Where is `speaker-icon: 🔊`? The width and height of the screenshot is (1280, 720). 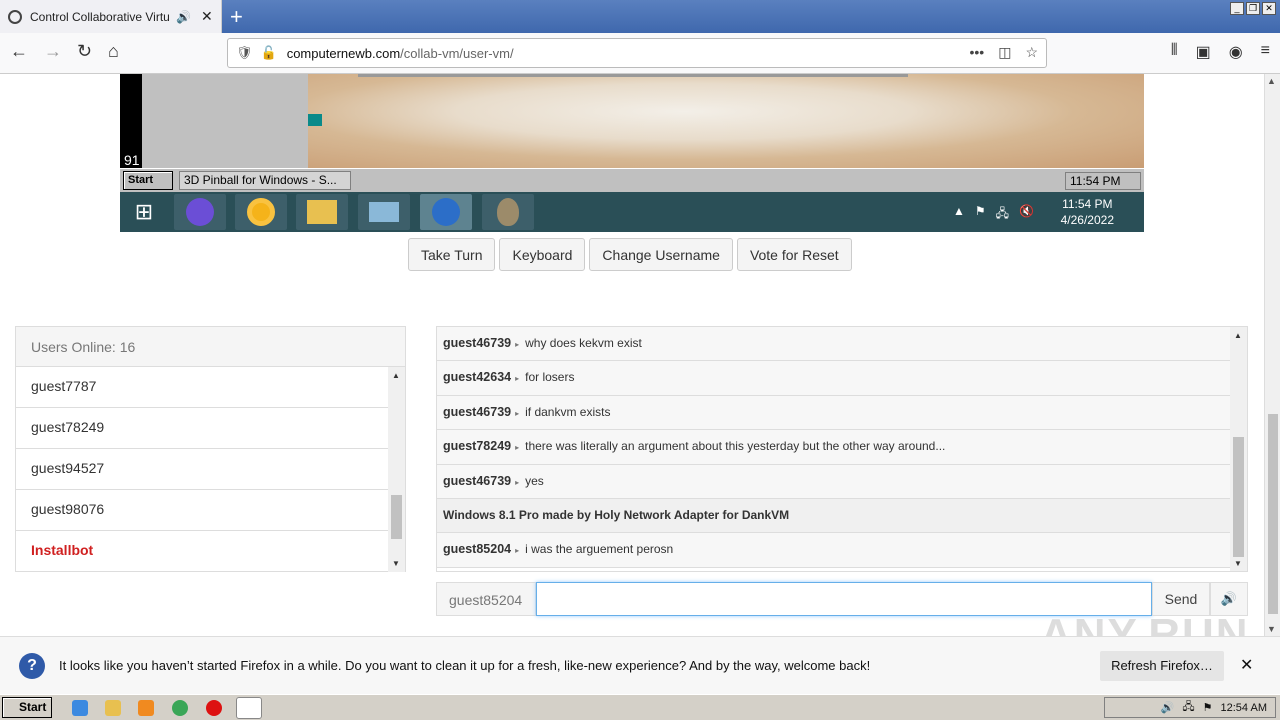
speaker-icon: 🔊 is located at coordinates (183, 17).